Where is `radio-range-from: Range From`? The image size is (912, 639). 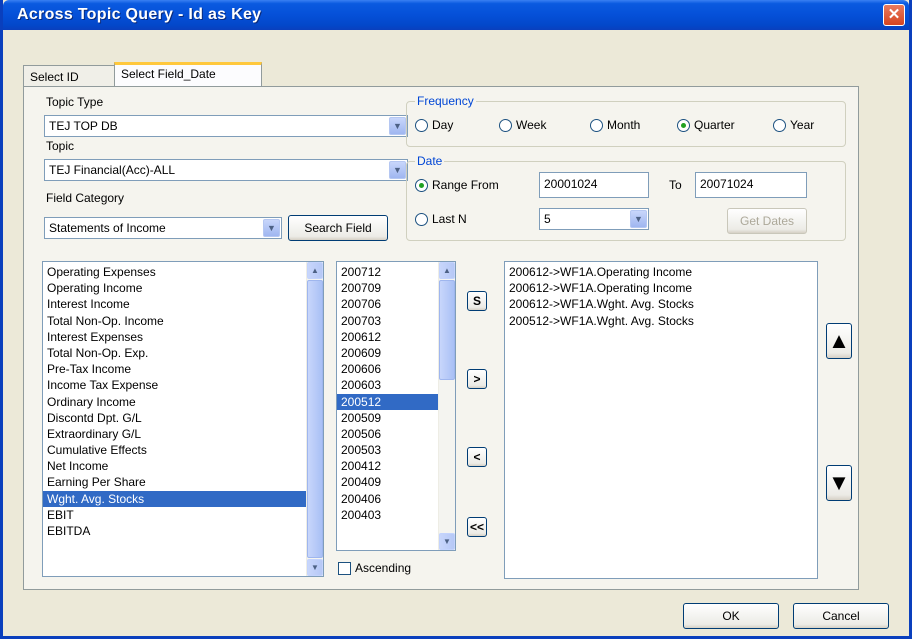
radio-range-from: Range From is located at coordinates (457, 185).